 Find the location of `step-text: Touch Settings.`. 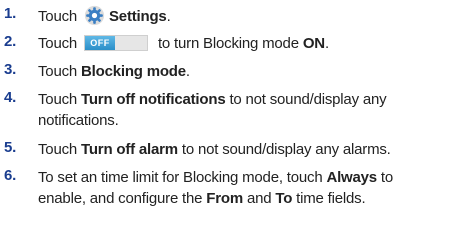

step-text: Touch Settings. is located at coordinates (254, 16).